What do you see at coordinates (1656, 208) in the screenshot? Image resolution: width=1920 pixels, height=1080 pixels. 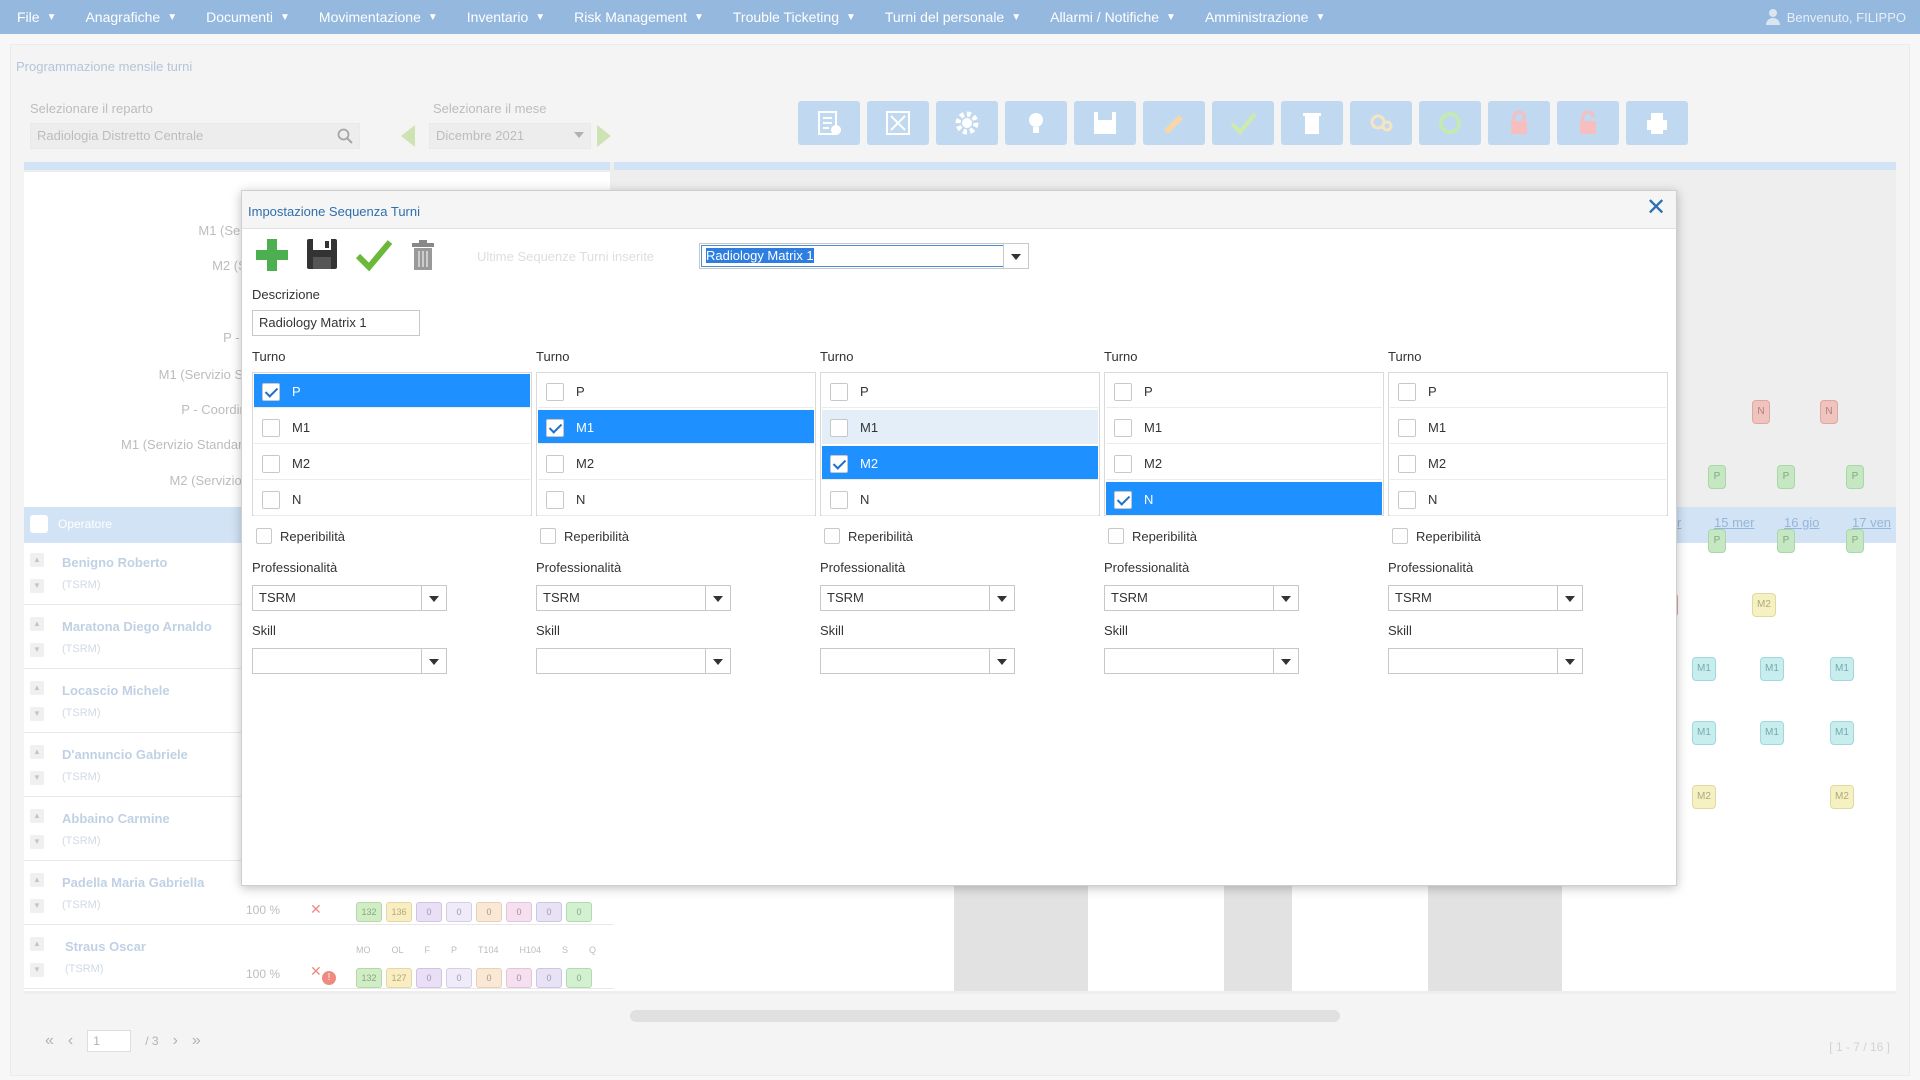 I see `close-icon: ✕` at bounding box center [1656, 208].